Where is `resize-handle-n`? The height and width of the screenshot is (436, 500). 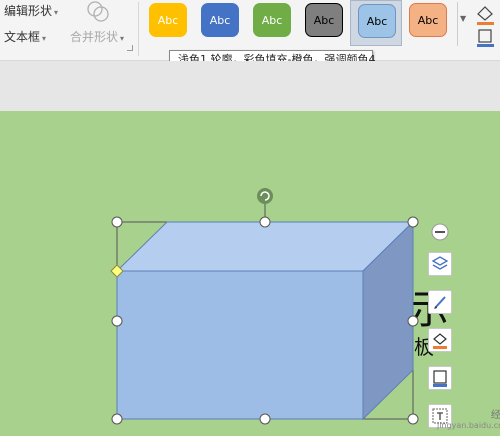
resize-handle-n is located at coordinates (265, 222).